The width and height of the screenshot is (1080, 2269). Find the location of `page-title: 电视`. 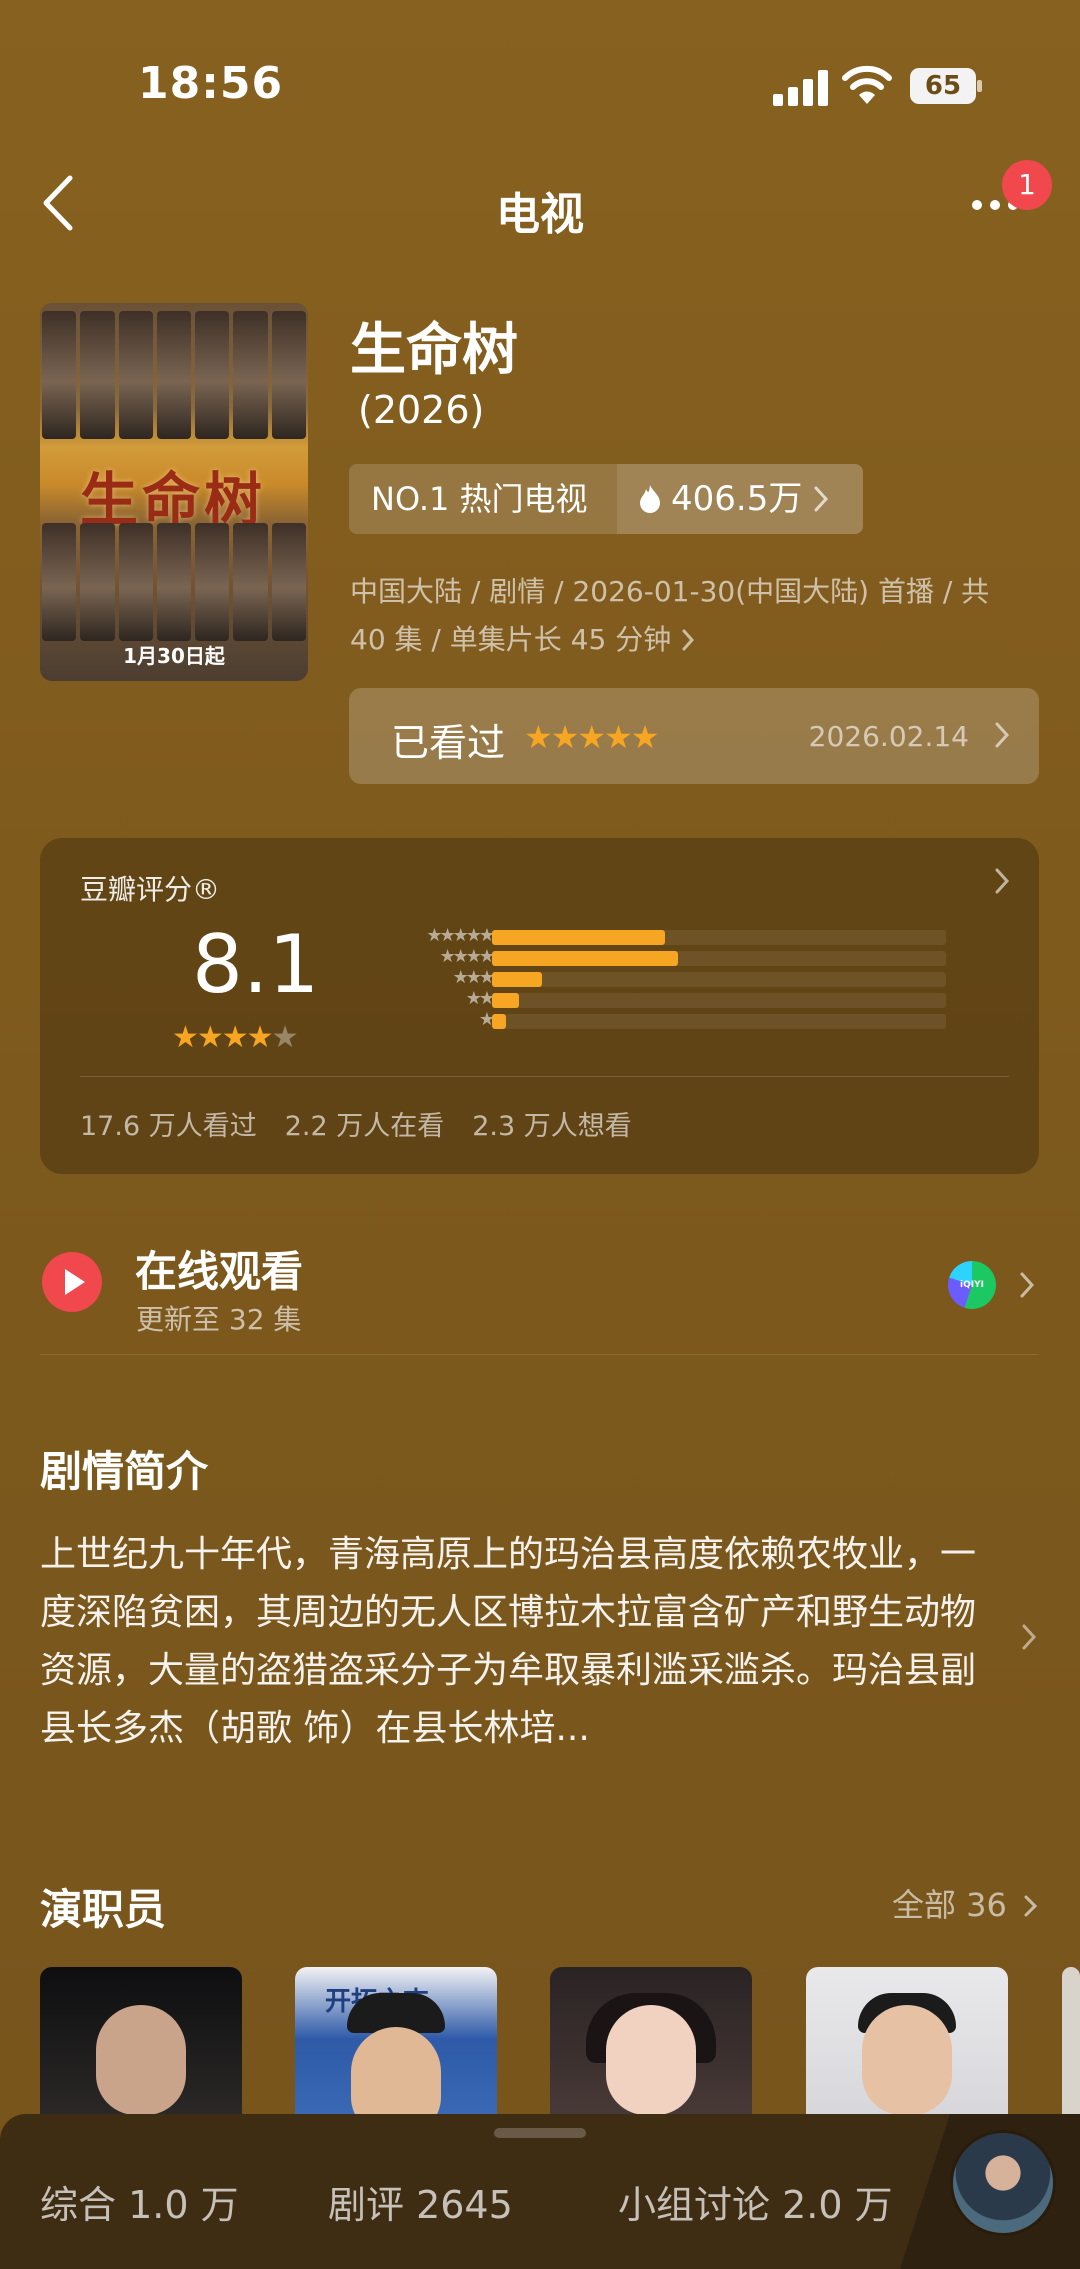

page-title: 电视 is located at coordinates (540, 214).